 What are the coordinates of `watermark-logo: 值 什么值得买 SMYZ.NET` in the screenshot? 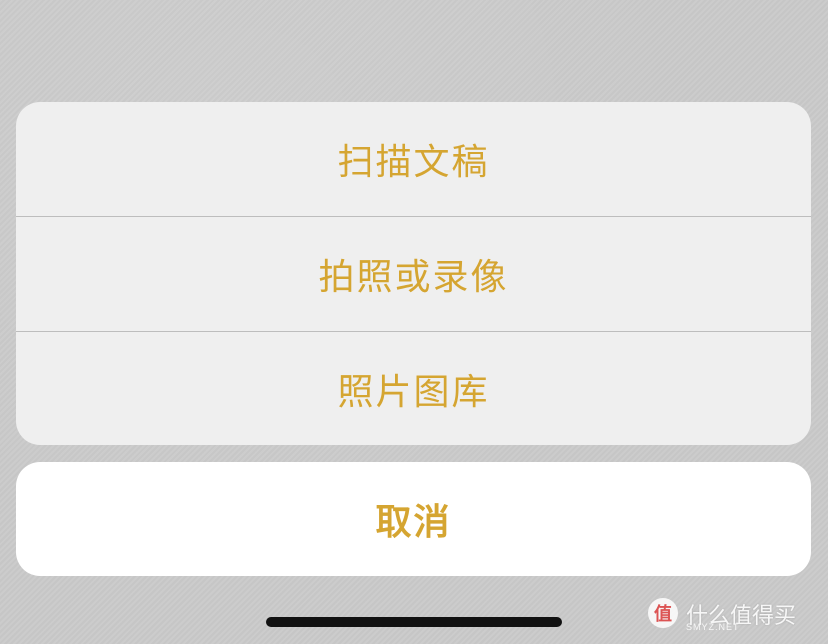 It's located at (733, 616).